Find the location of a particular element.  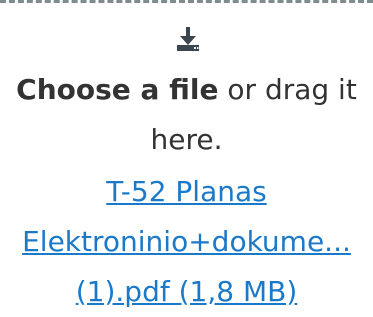

download-tray-icon is located at coordinates (188, 39).